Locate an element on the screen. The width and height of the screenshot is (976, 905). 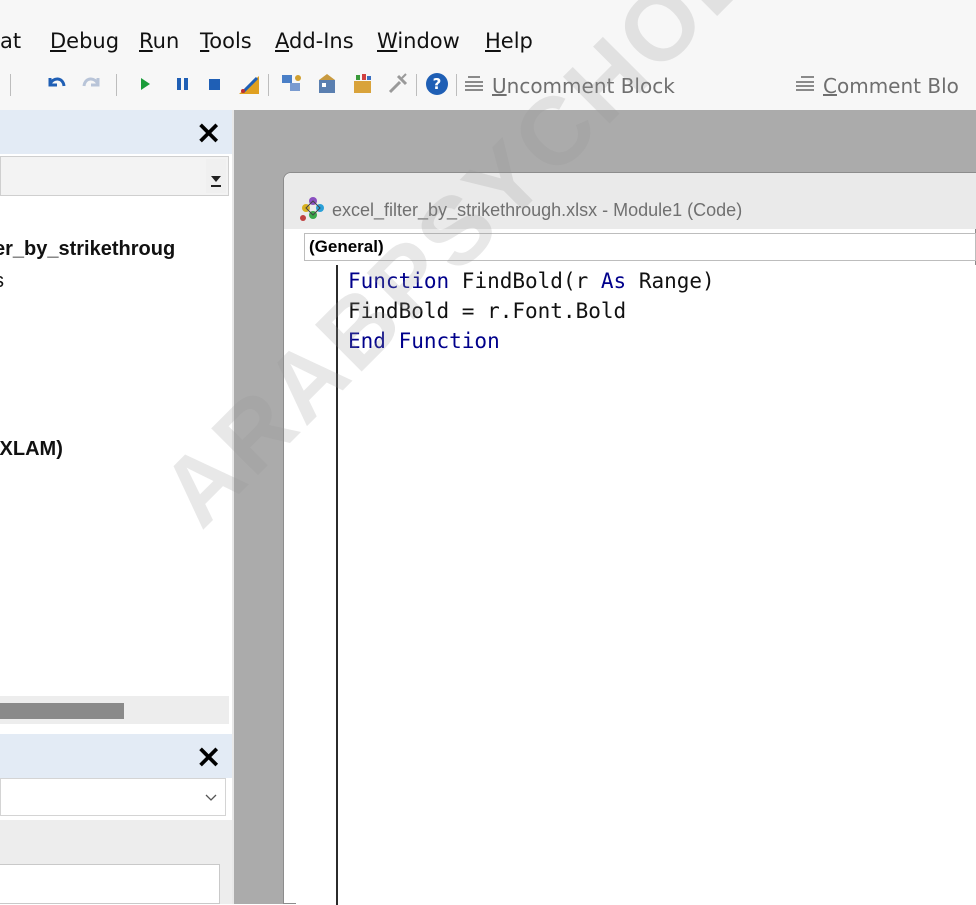
comment-block-icon is located at coordinates (805, 84).